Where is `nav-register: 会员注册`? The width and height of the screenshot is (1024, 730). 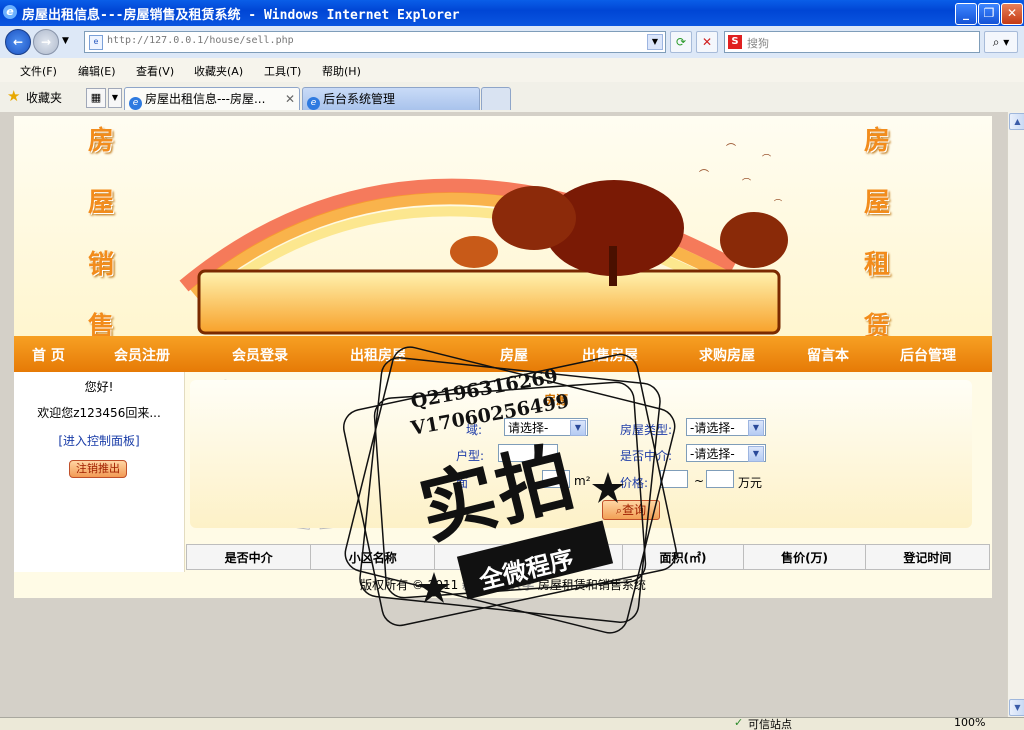 nav-register: 会员注册 is located at coordinates (142, 355).